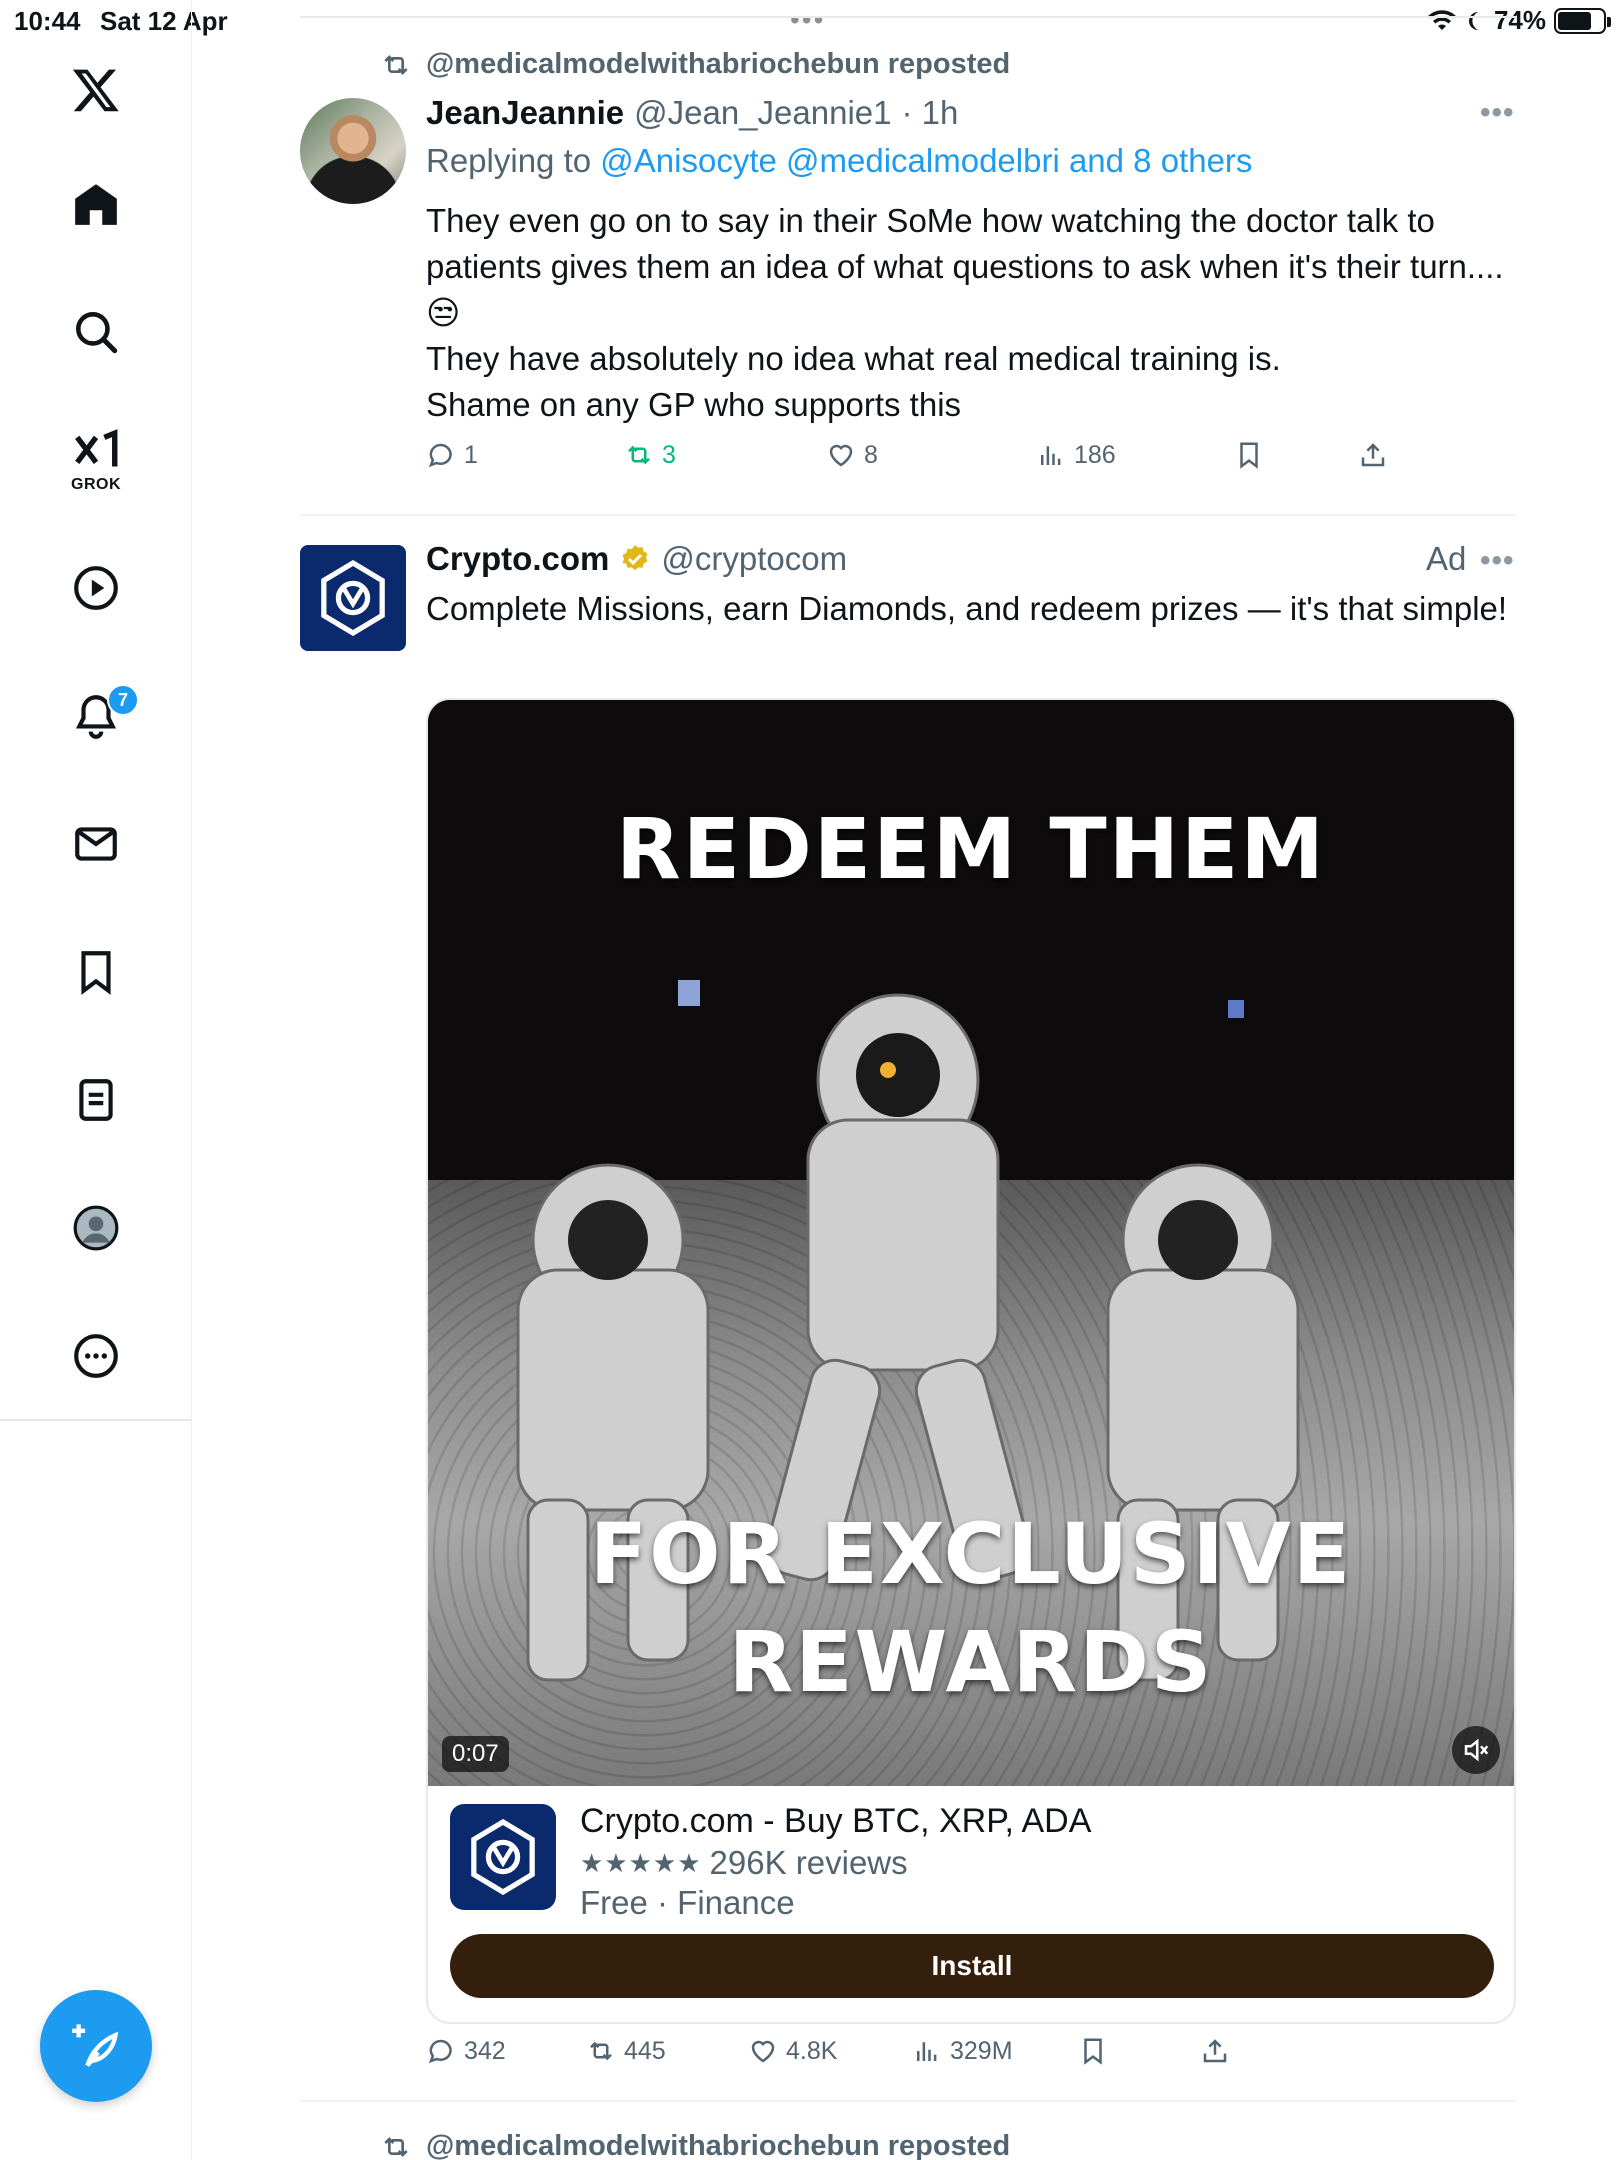  I want to click on user-handle: @Jean_Jeannie1, so click(762, 113).